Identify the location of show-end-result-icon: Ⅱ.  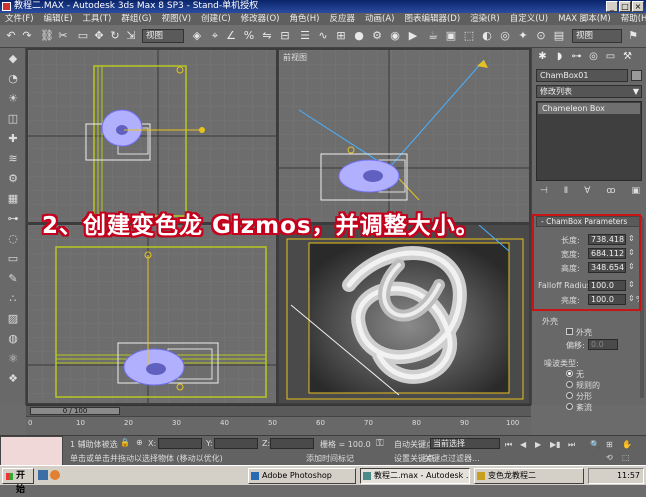
(566, 192).